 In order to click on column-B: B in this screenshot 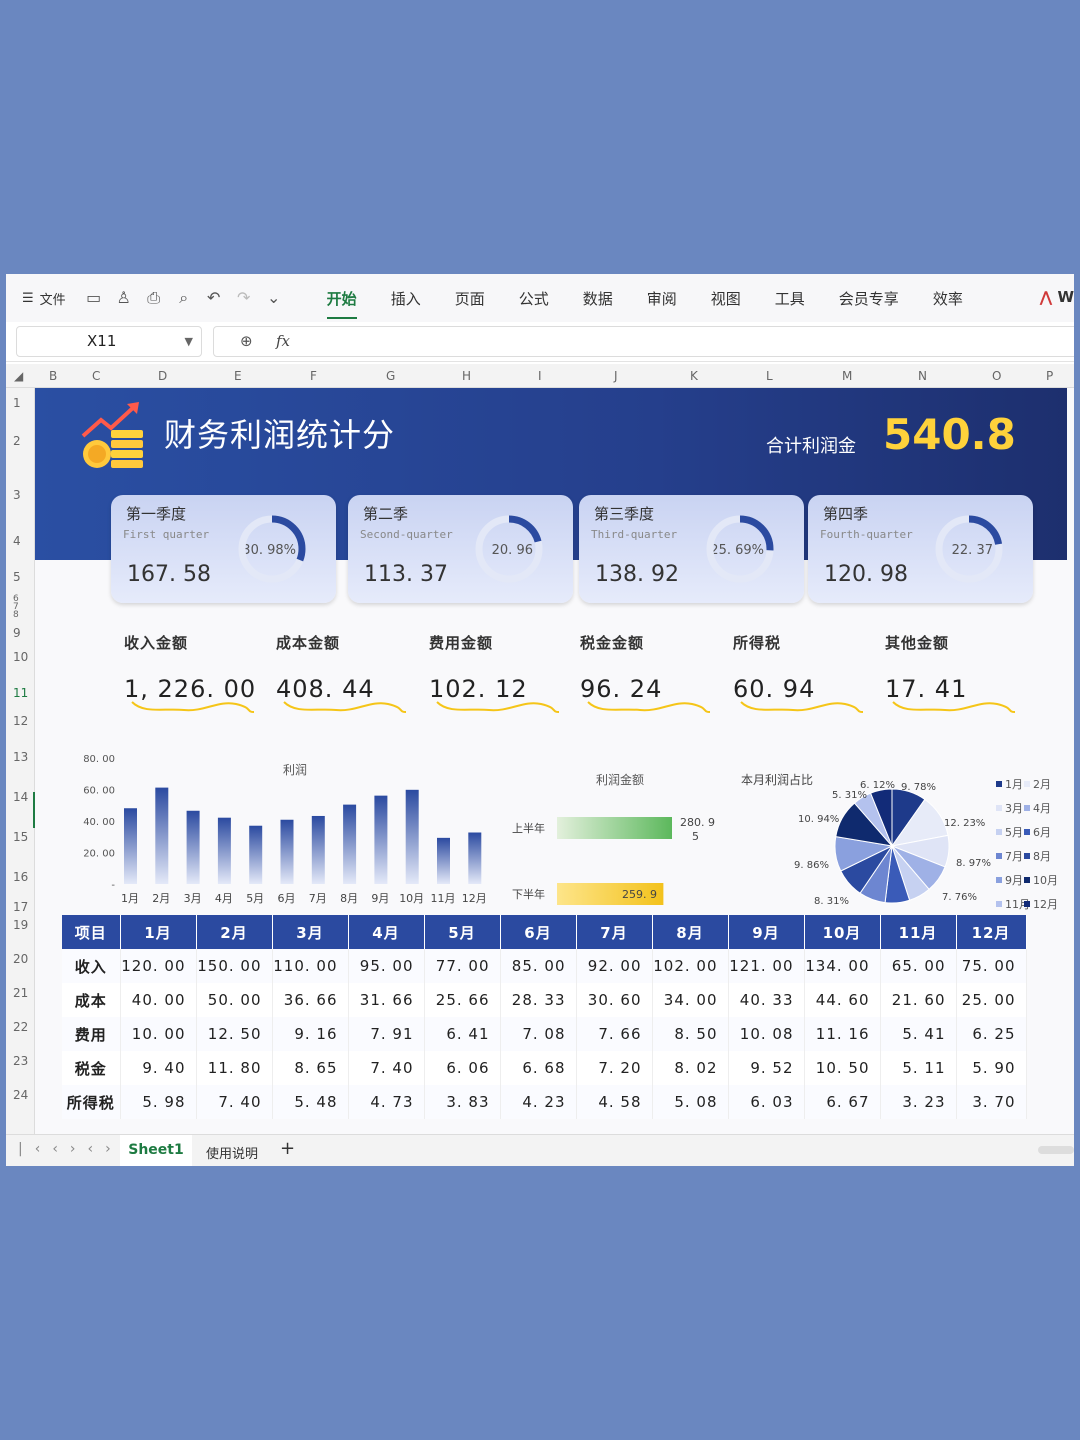, I will do `click(53, 376)`.